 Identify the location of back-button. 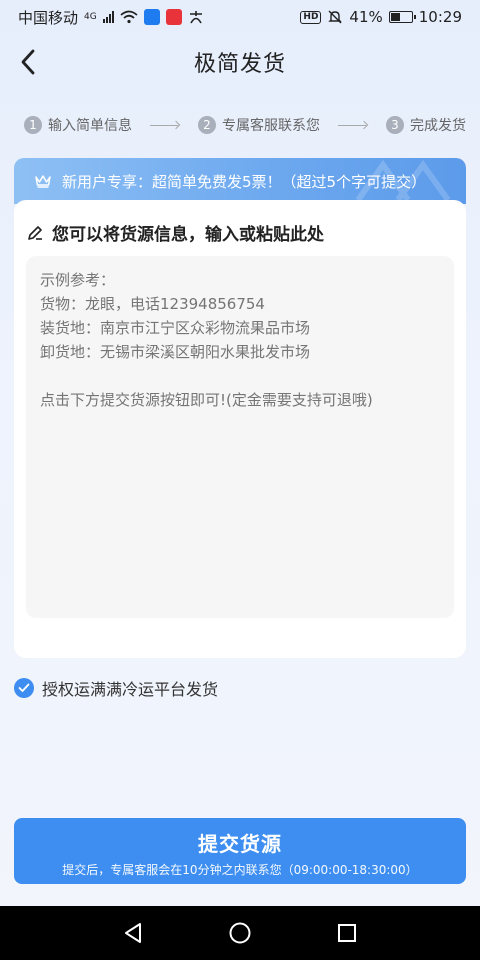
(28, 62).